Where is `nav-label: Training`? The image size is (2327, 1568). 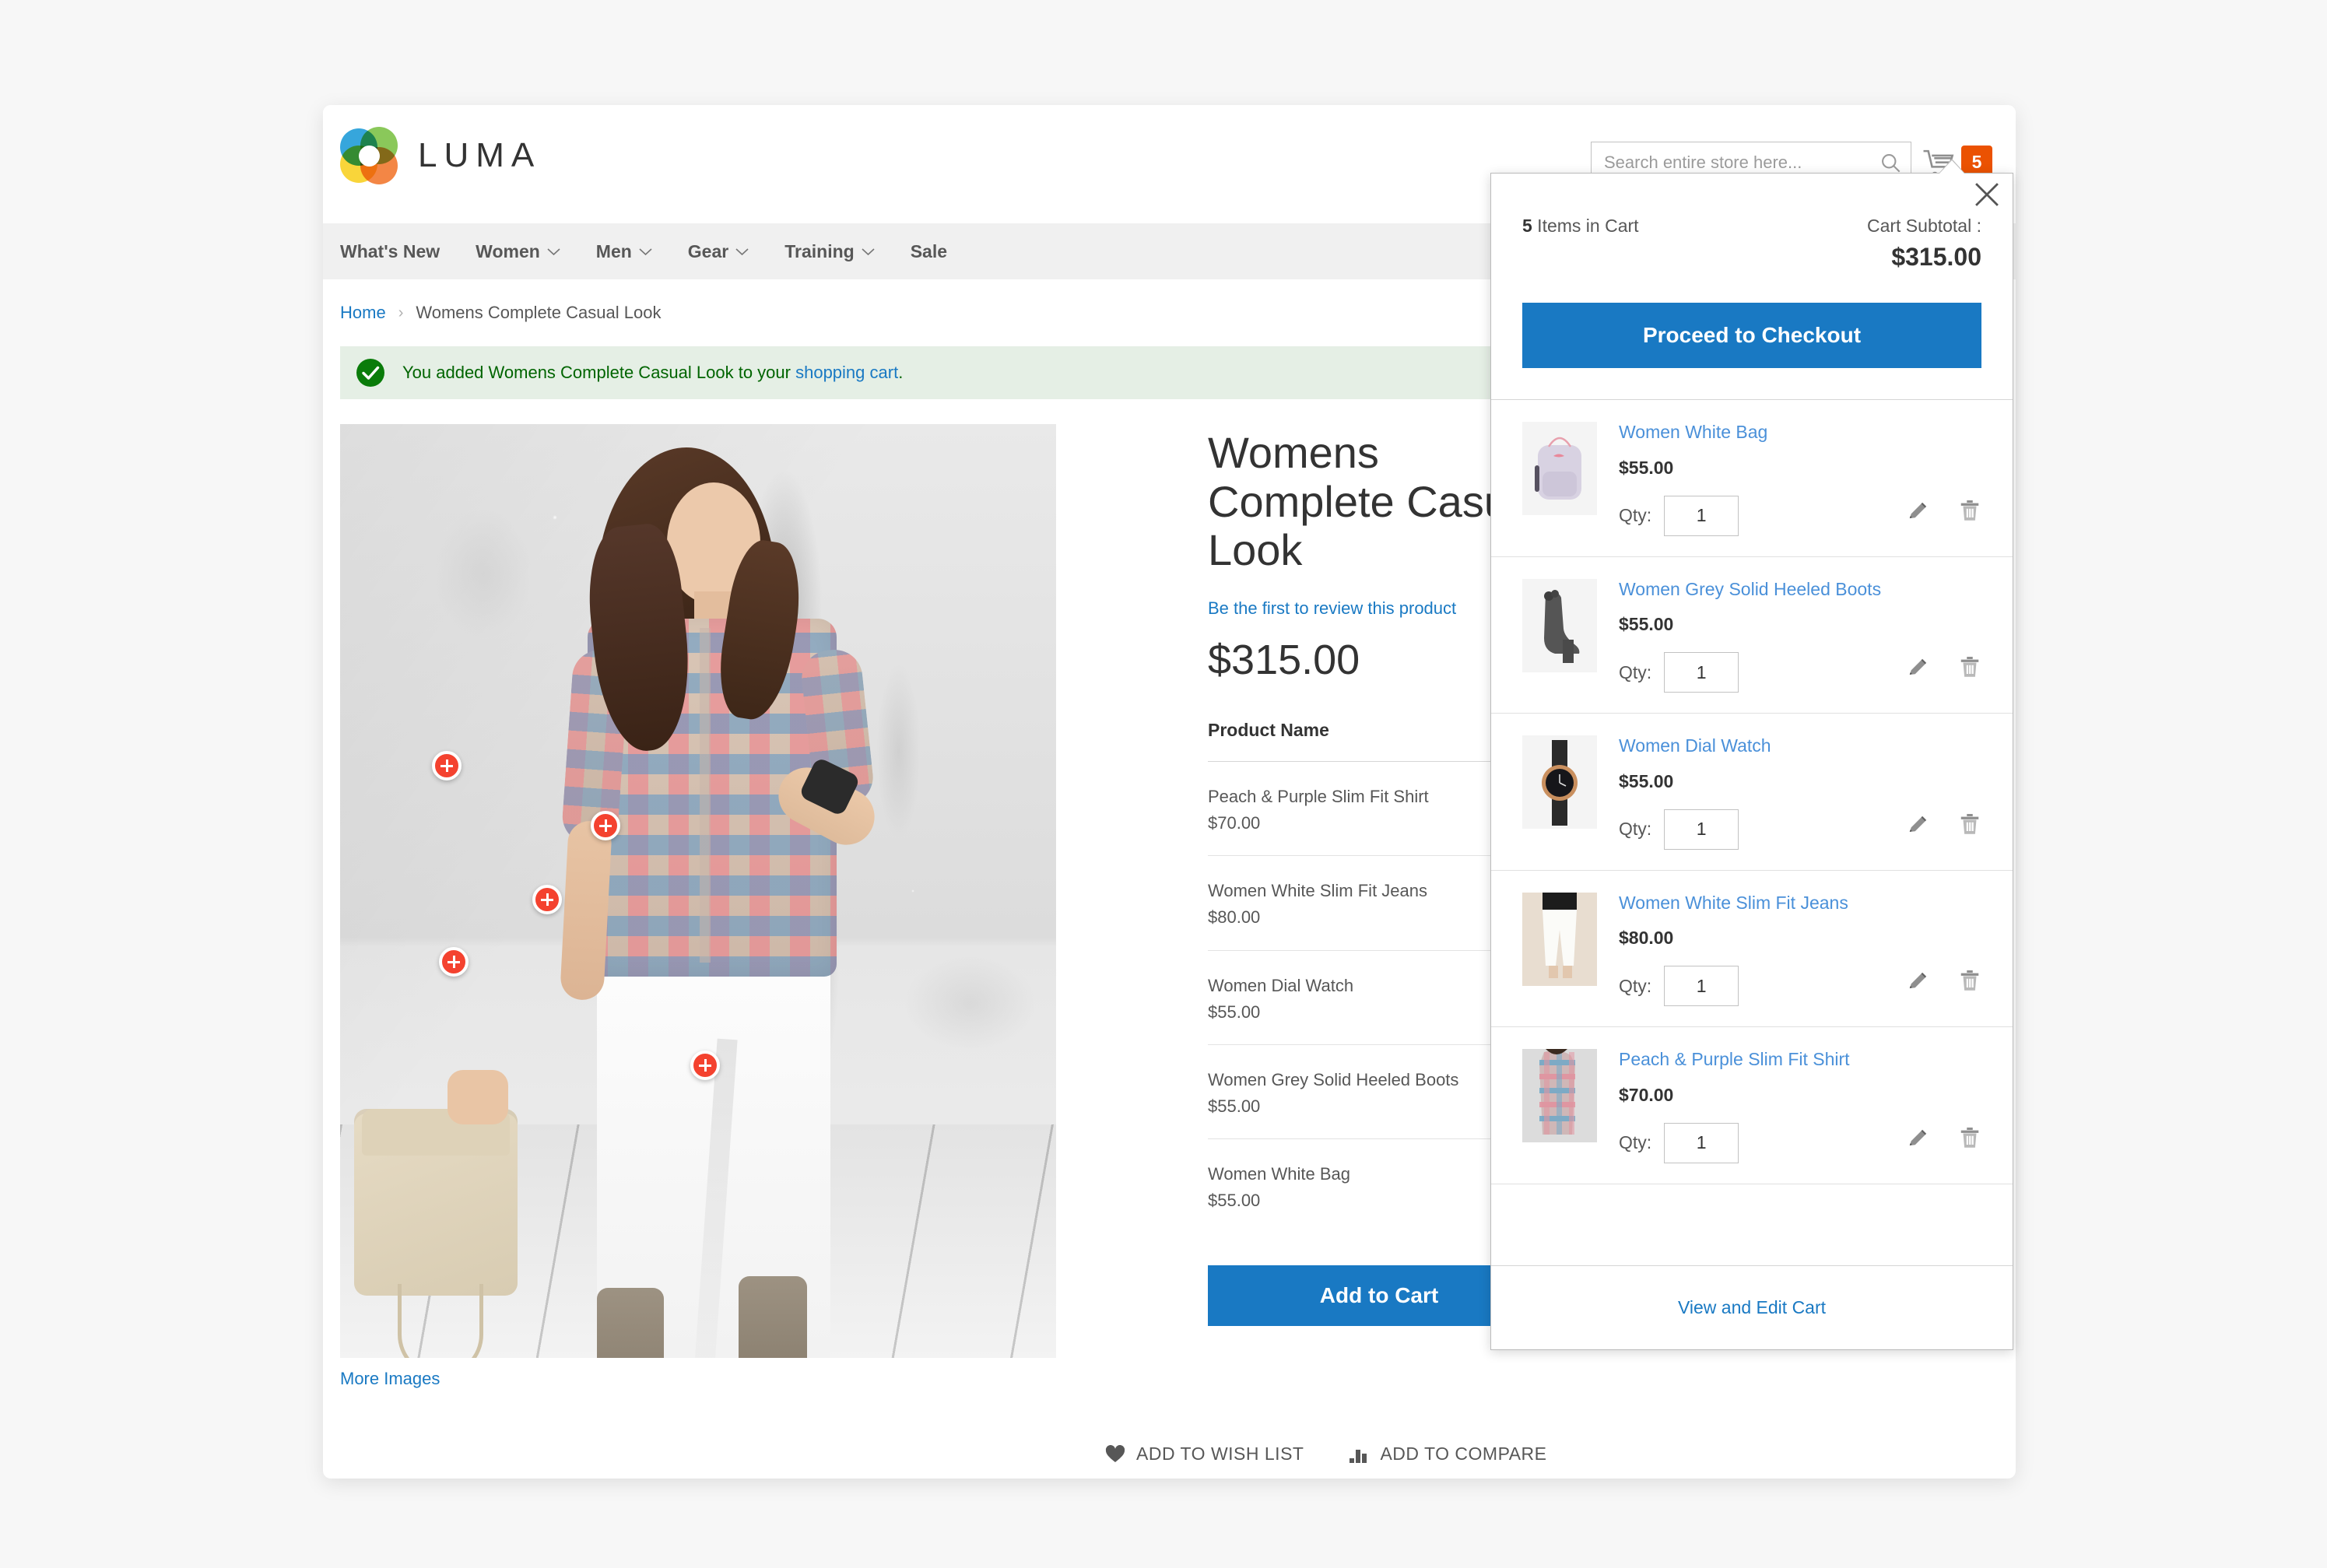
nav-label: Training is located at coordinates (819, 250).